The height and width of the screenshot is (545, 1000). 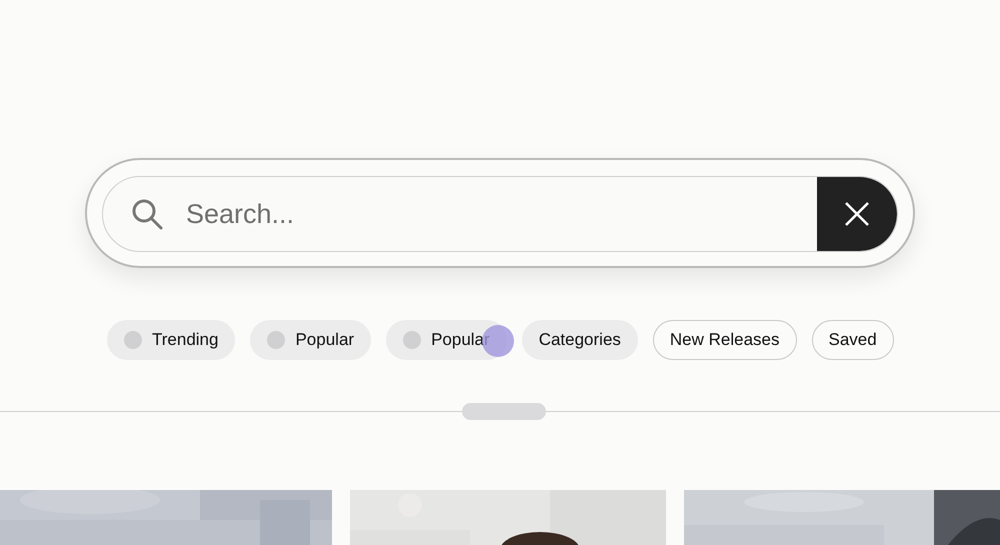 I want to click on filter-chip: Trending, so click(x=171, y=340).